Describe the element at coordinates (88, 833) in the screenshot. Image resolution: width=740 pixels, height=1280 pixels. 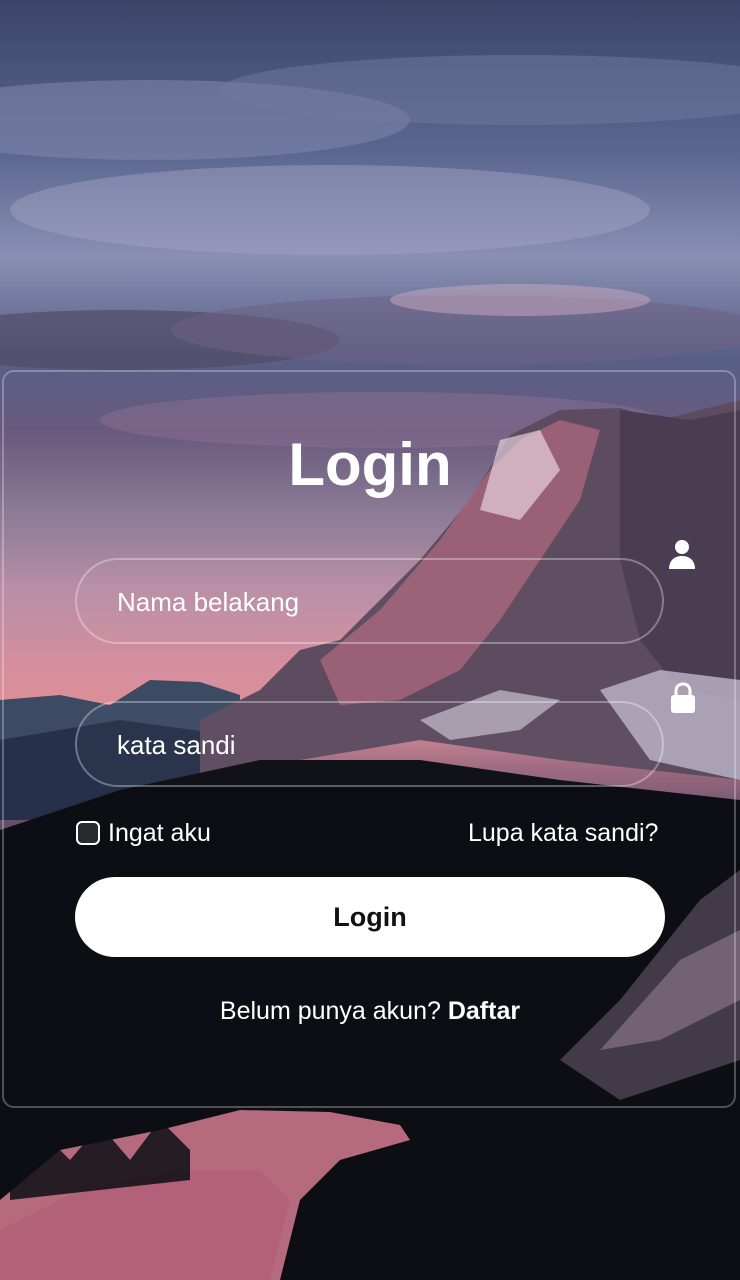
I see `remember-checkbox` at that location.